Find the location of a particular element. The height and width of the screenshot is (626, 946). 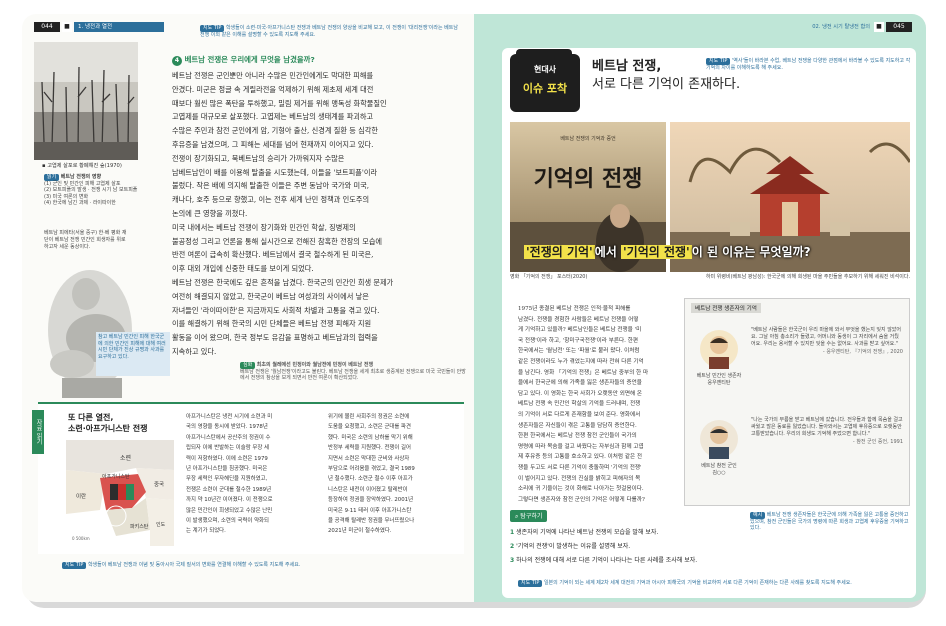

body-line: 불렀다. 작은 배에 의지해 탈출한 이들은 주변 동남아 국가와 미국, is located at coordinates (271, 186).